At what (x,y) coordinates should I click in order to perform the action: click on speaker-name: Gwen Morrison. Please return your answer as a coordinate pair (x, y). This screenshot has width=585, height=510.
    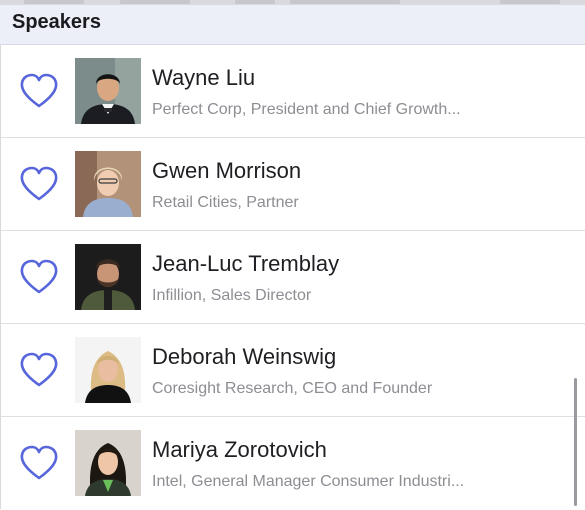
    Looking at the image, I should click on (227, 170).